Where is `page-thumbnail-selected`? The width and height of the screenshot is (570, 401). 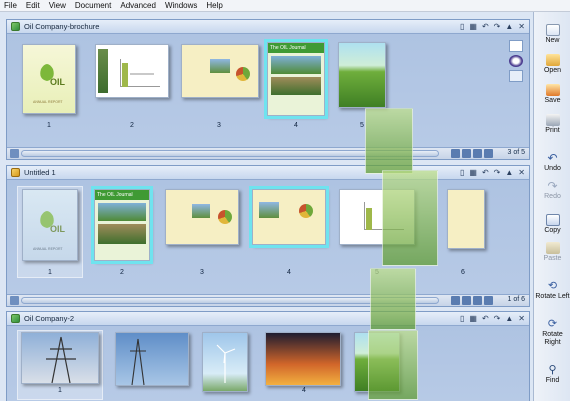 page-thumbnail-selected is located at coordinates (289, 217).